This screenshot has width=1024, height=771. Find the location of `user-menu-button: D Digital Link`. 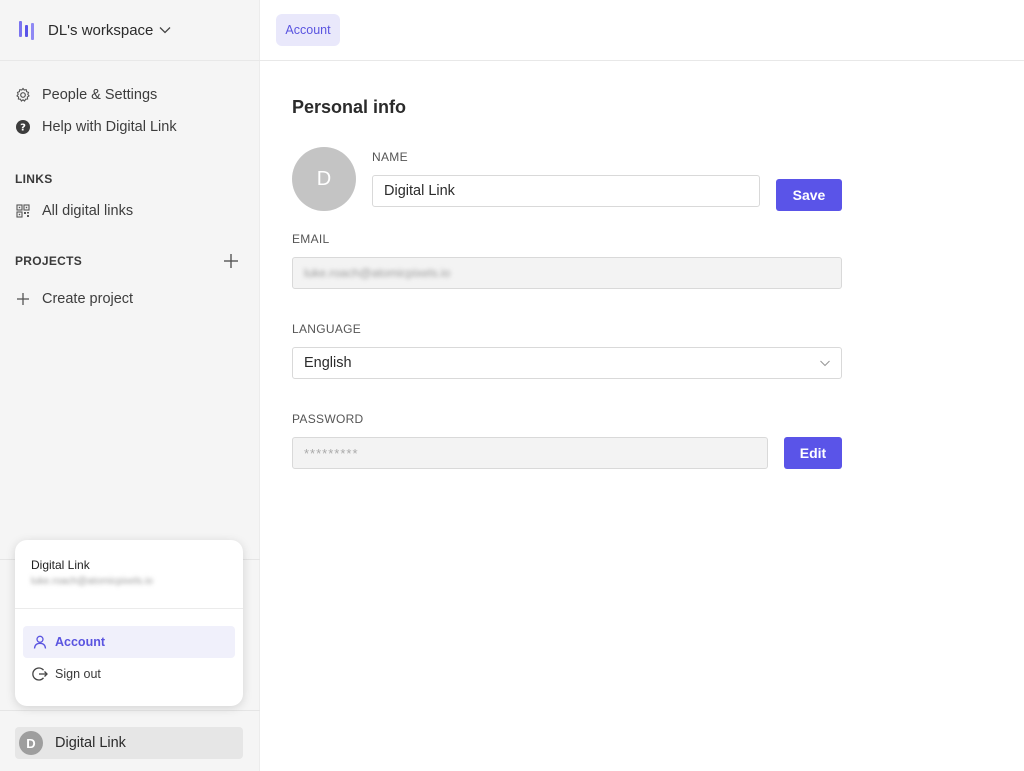

user-menu-button: D Digital Link is located at coordinates (129, 743).